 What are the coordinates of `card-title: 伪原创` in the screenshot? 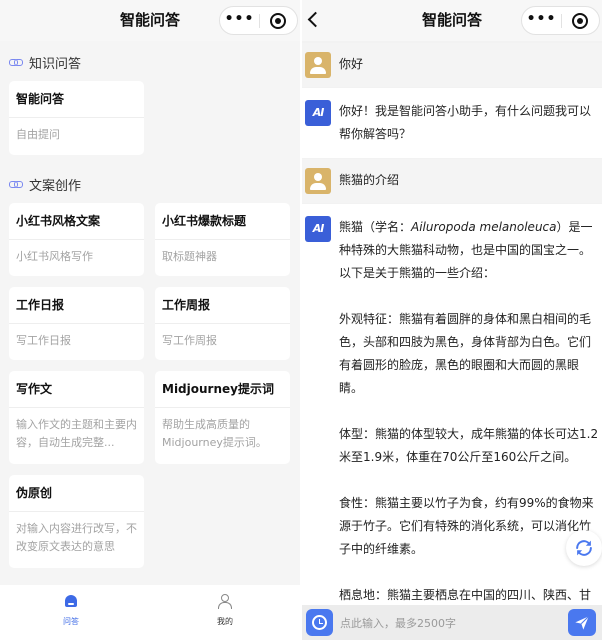 It's located at (76, 493).